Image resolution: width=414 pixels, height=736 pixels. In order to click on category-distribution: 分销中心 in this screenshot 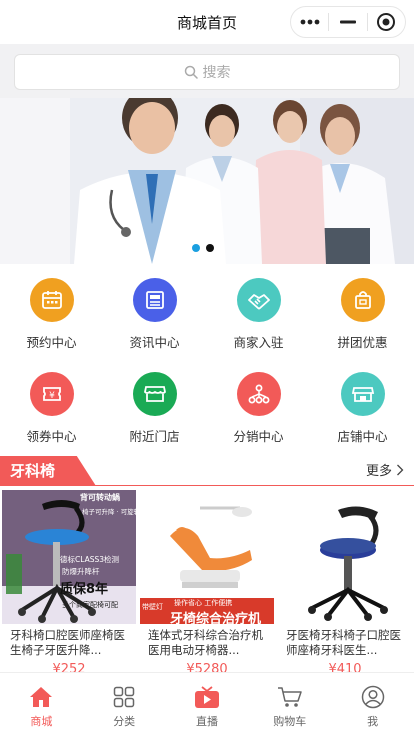, I will do `click(258, 408)`.